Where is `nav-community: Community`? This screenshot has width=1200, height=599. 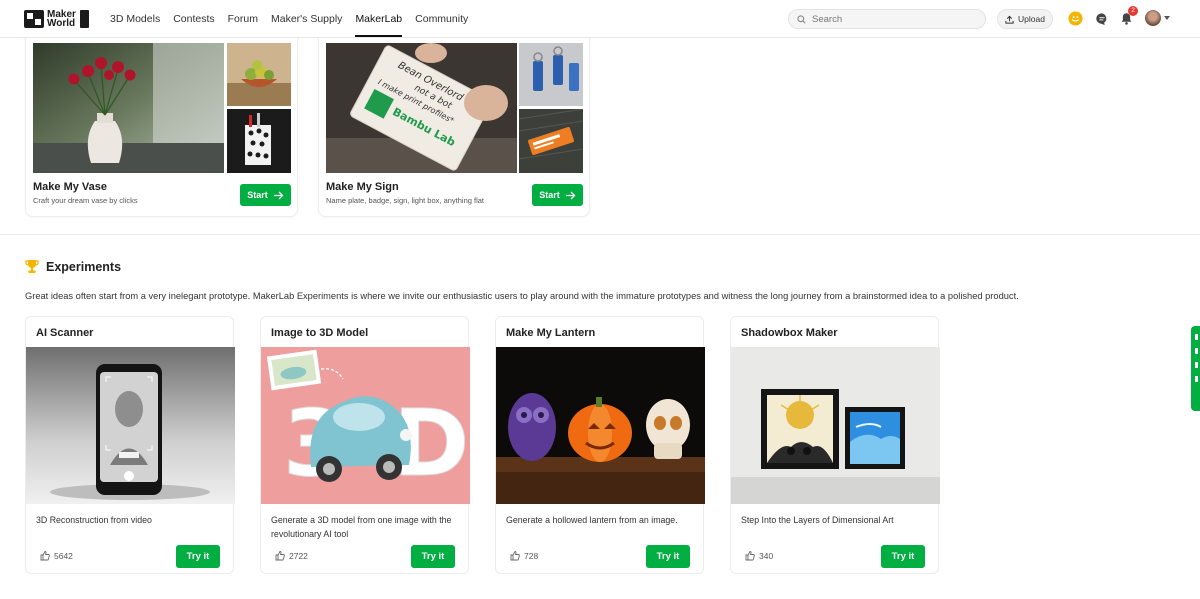 nav-community: Community is located at coordinates (441, 19).